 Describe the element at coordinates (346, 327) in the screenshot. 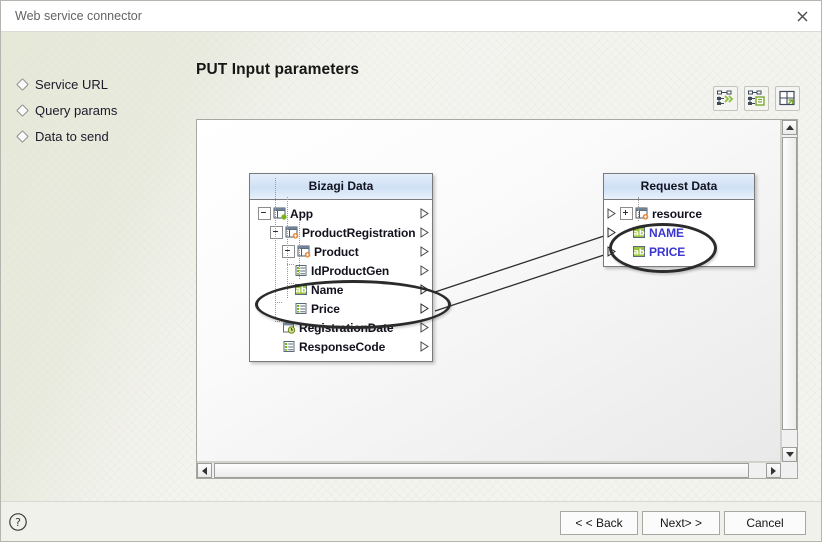

I see `tree-node-label: RegistrationDate` at that location.